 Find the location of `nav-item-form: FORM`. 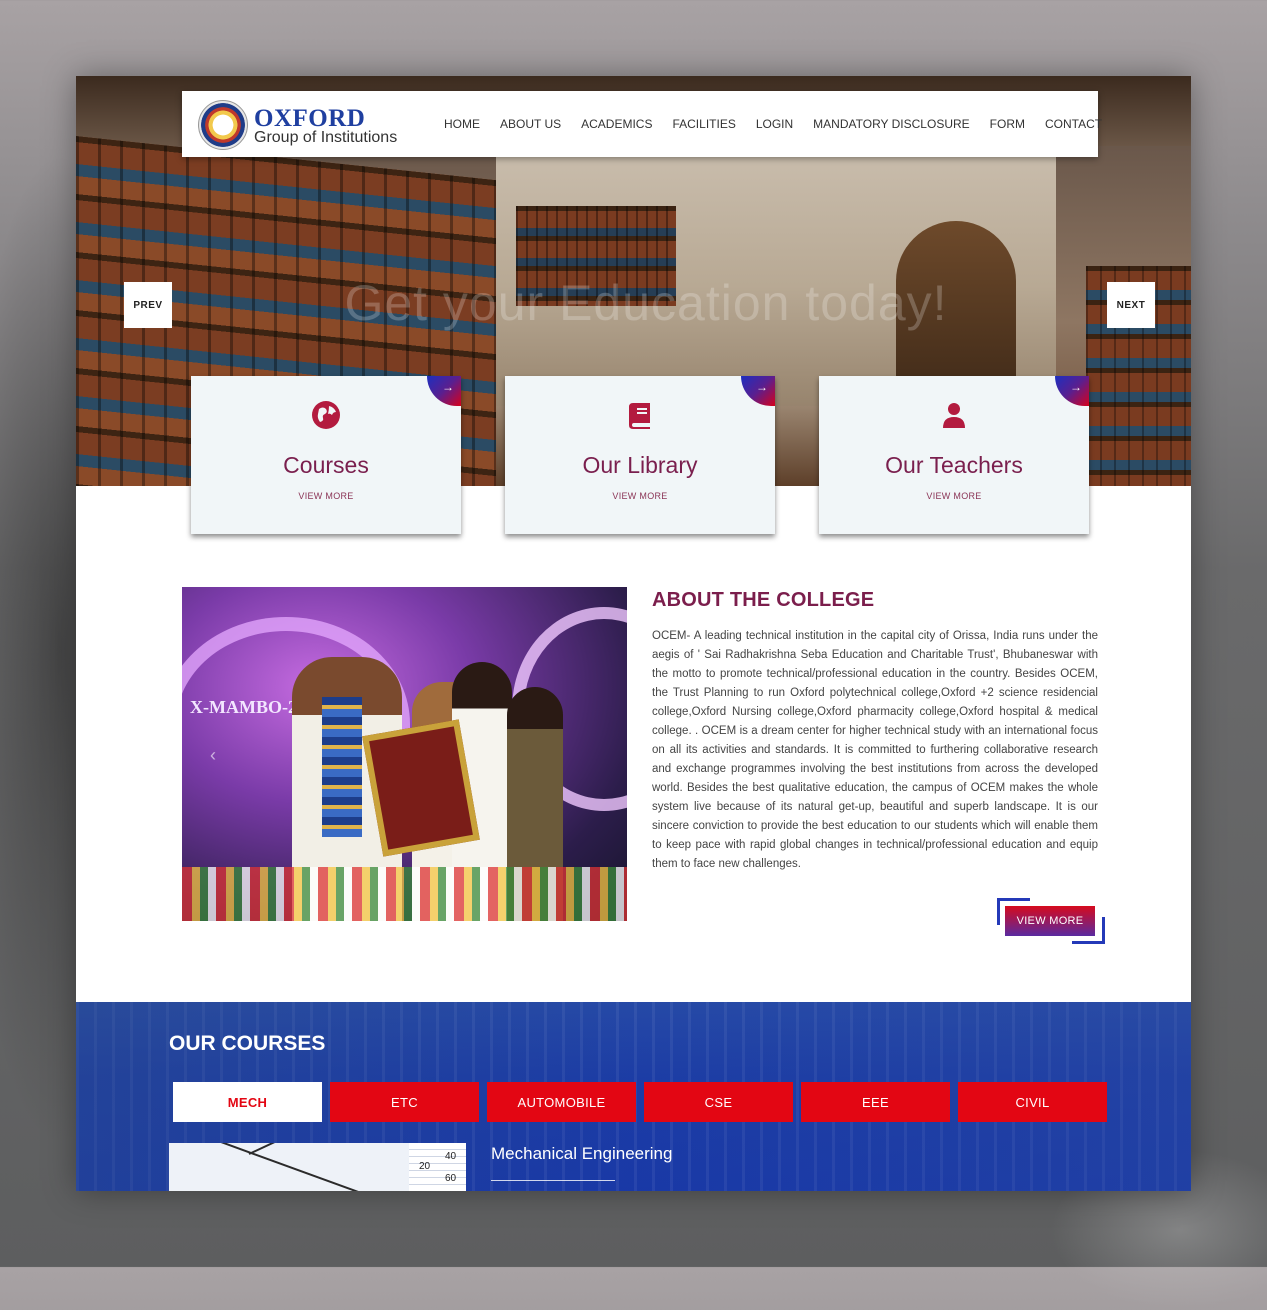

nav-item-form: FORM is located at coordinates (1007, 124).